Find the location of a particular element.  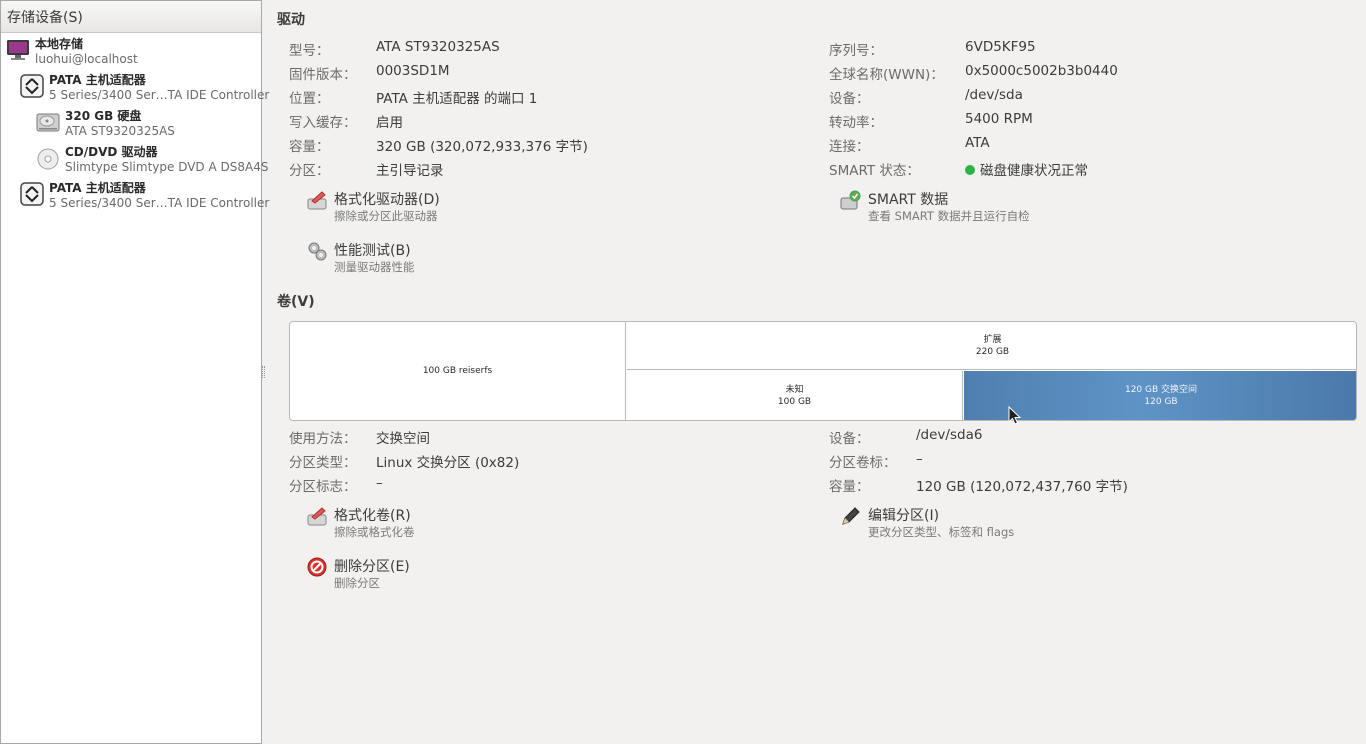

rotation-rate-value: 5400 RPM is located at coordinates (999, 119).